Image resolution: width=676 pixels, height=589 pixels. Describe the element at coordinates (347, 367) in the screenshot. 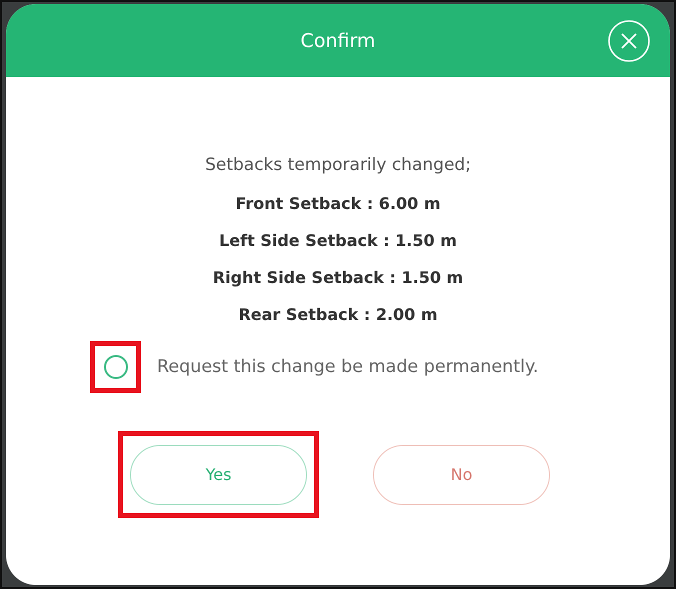

I see `option-label: Request this change be made permanently.` at that location.